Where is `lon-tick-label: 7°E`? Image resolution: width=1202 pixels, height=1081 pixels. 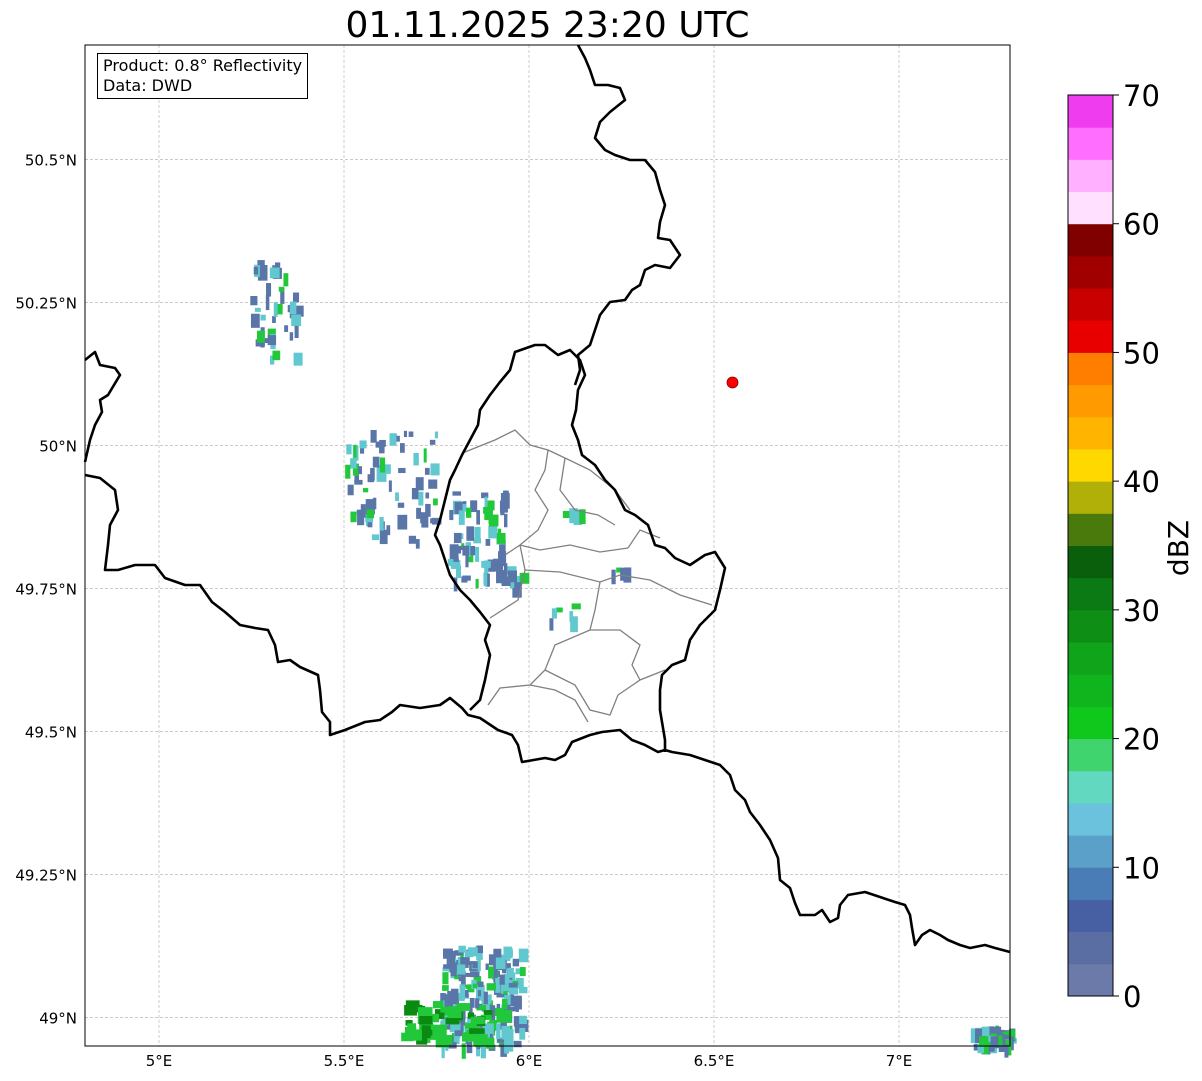
lon-tick-label: 7°E is located at coordinates (899, 1061).